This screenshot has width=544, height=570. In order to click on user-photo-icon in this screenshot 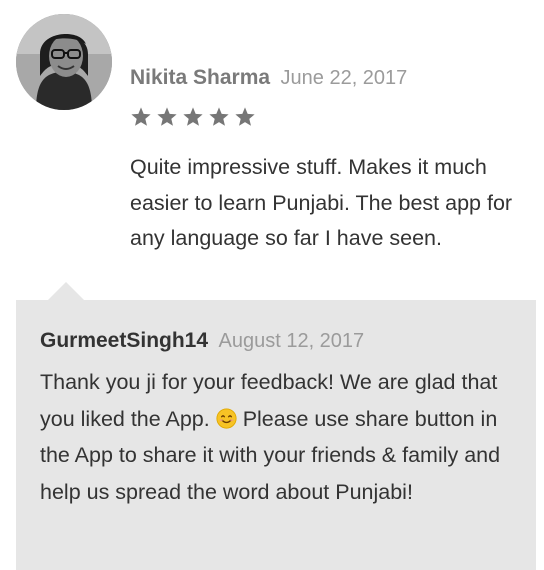, I will do `click(64, 62)`.